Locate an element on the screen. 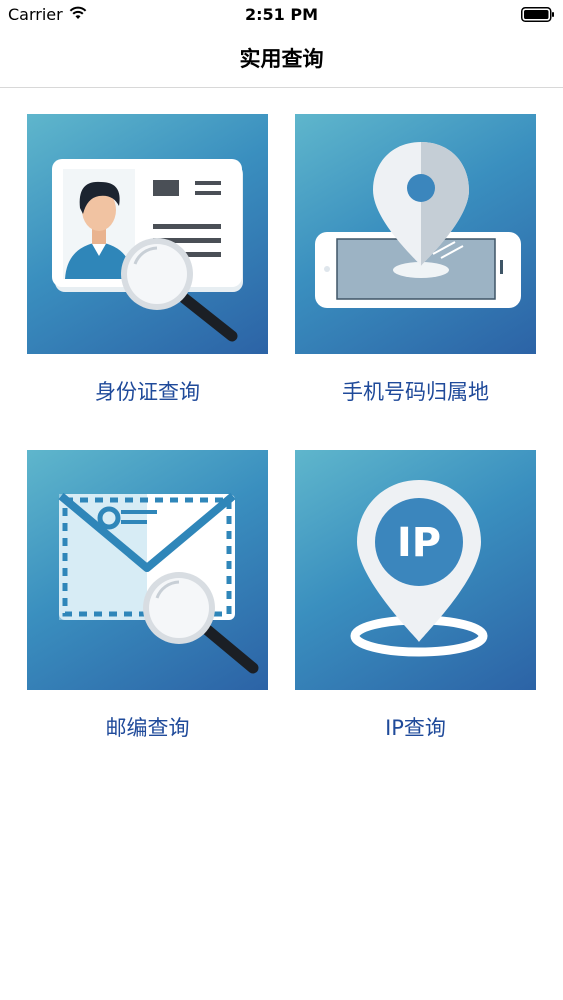 This screenshot has width=563, height=1000. postcode-query-label: 邮编查询 is located at coordinates (147, 727).